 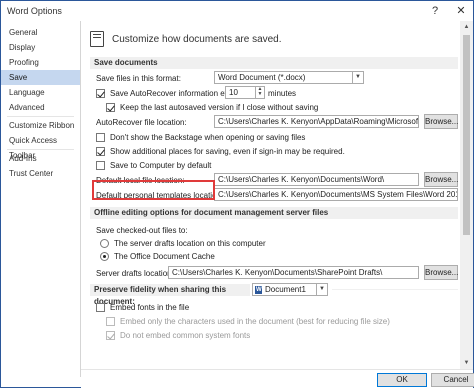 I want to click on format-label: Save files in this format:, so click(x=138, y=78).